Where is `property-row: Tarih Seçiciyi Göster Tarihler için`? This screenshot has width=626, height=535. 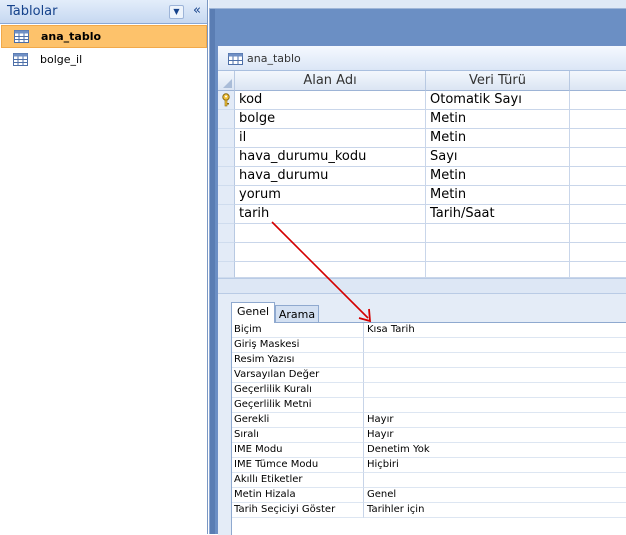
property-row: Tarih Seçiciyi Göster Tarihler için is located at coordinates (429, 510).